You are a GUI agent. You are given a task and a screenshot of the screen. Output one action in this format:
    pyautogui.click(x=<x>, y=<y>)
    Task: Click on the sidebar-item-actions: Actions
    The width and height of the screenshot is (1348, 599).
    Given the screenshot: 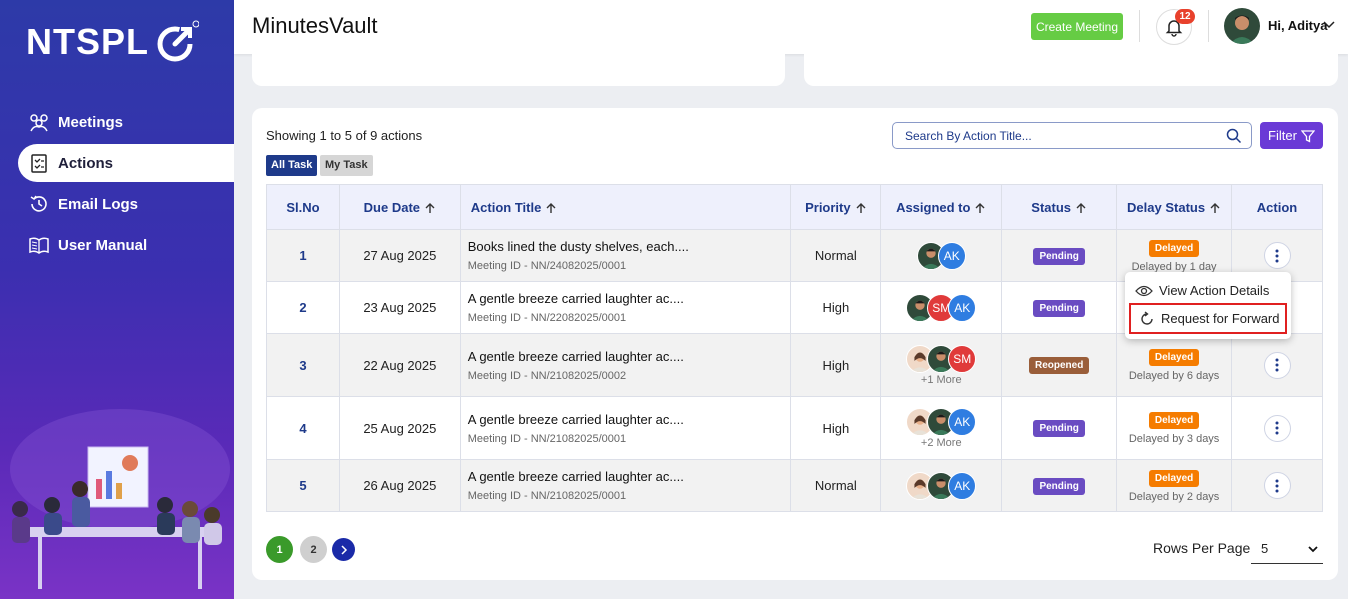 What is the action you would take?
    pyautogui.click(x=126, y=163)
    